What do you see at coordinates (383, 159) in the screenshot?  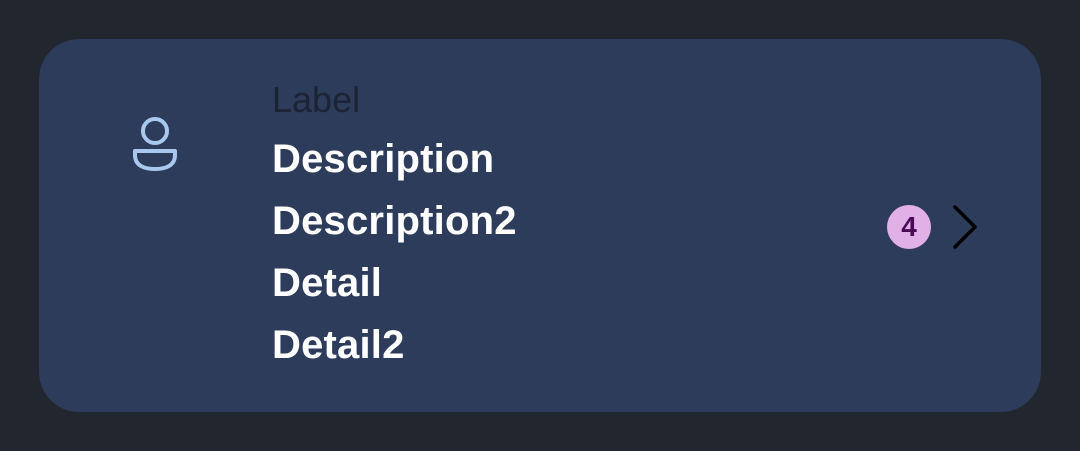 I see `item-description: Description` at bounding box center [383, 159].